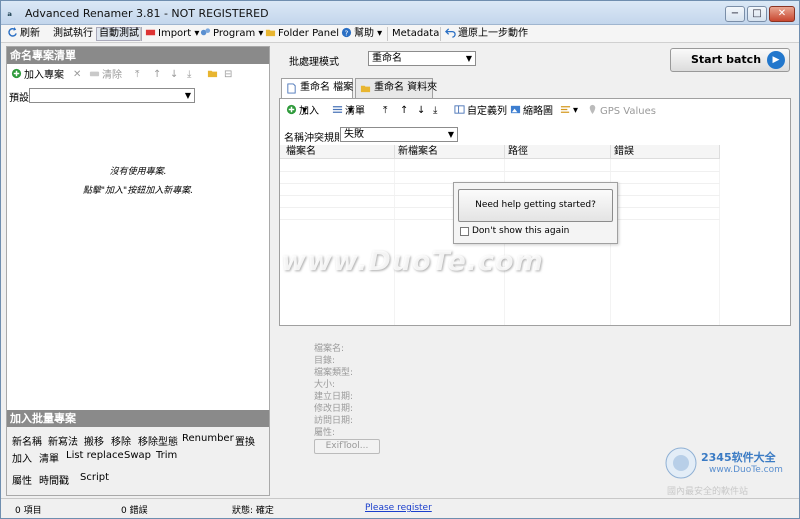 Image resolution: width=800 pixels, height=519 pixels. I want to click on start-batch-button: Start batch ▶, so click(730, 60).